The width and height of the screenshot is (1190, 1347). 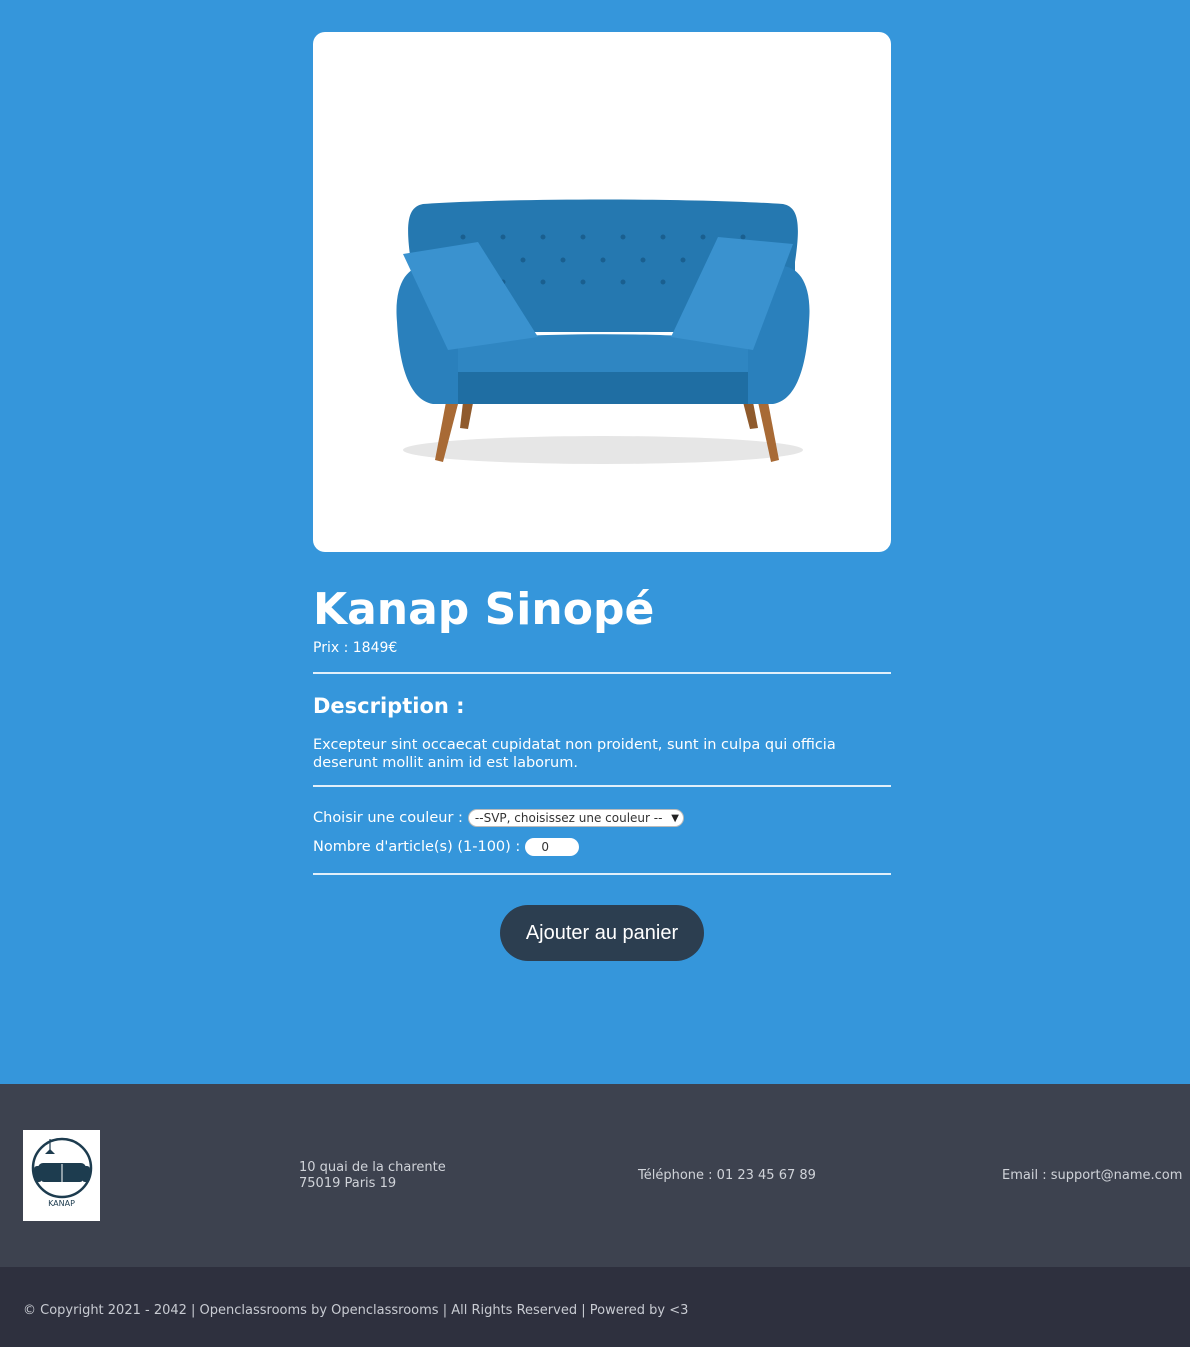 I want to click on kanap-logo: KANAP, so click(x=61, y=1175).